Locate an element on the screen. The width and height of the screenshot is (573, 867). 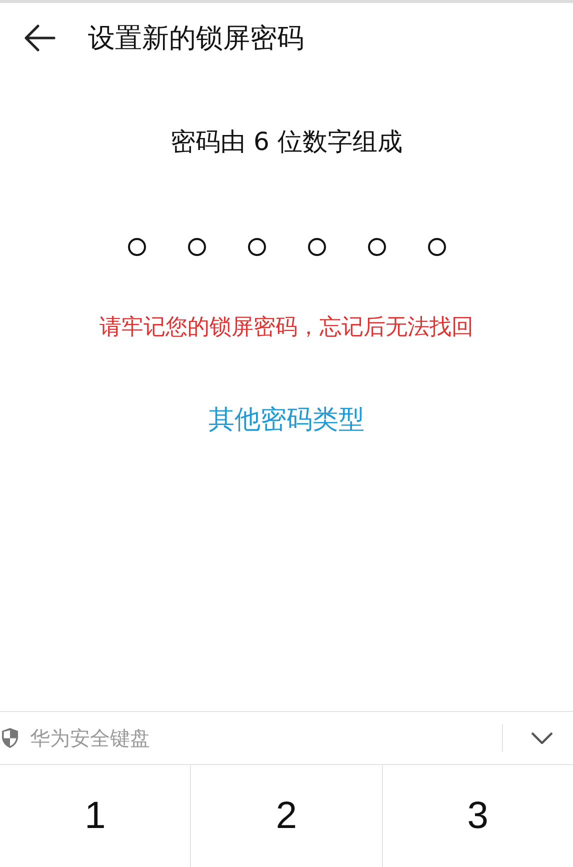
warning-text: 请牢记您的锁屏密码，忘记后无法找回 is located at coordinates (286, 328).